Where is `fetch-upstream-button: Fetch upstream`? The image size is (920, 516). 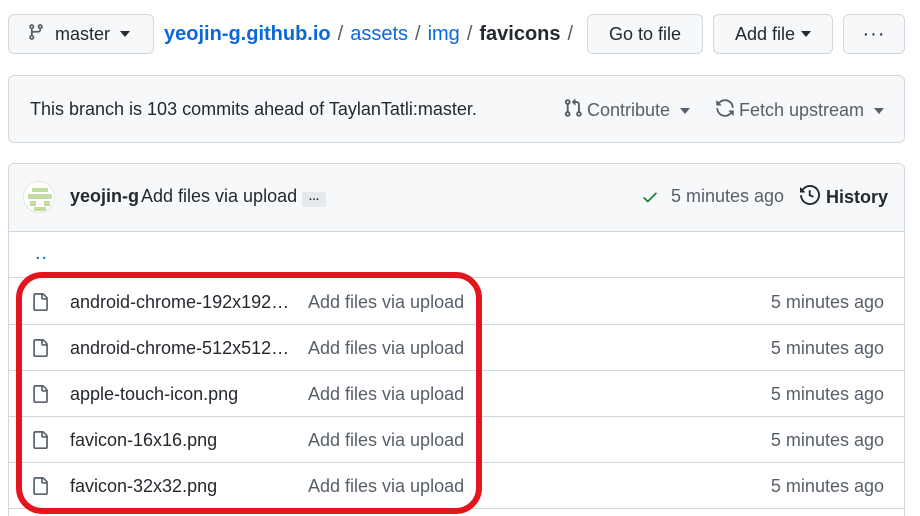 fetch-upstream-button: Fetch upstream is located at coordinates (800, 110).